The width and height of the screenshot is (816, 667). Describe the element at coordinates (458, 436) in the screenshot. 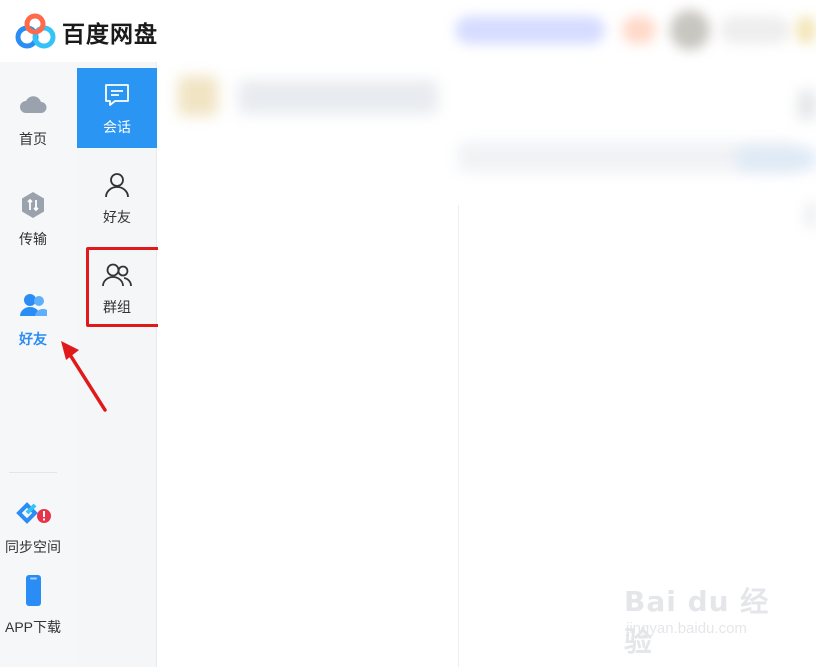

I see `pane-divider` at that location.